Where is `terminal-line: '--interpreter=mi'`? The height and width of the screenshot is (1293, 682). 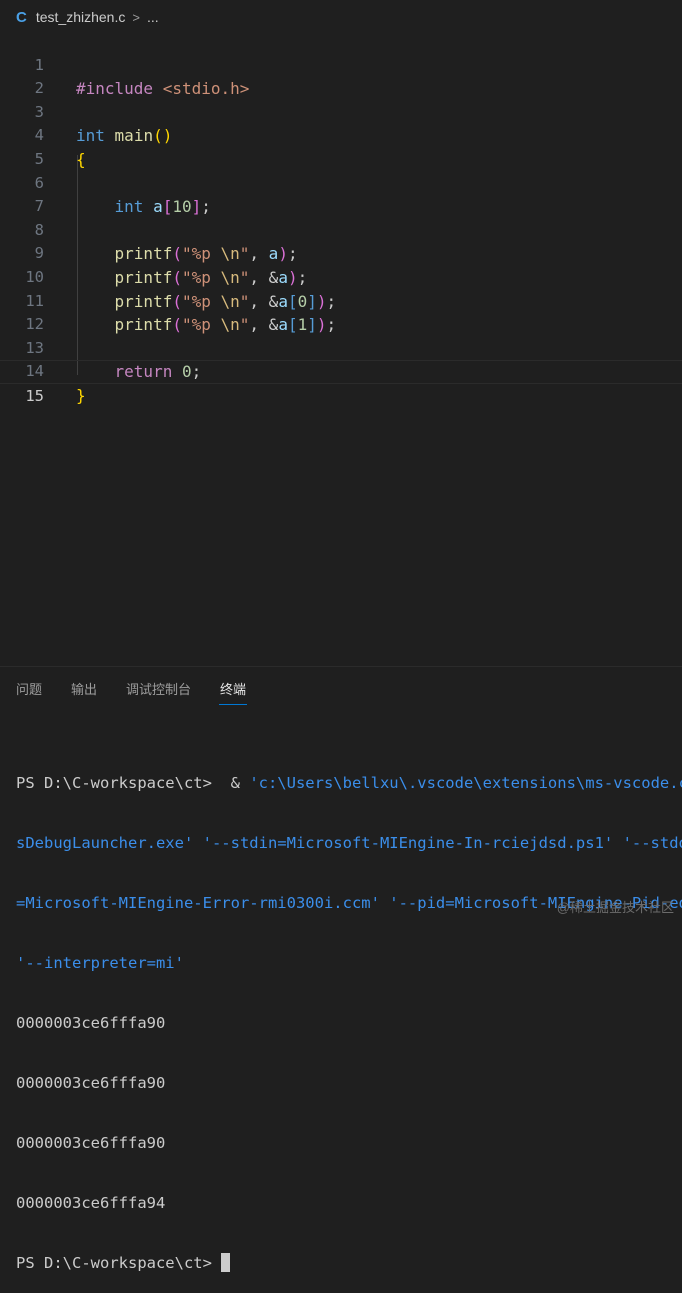
terminal-line: '--interpreter=mi' is located at coordinates (100, 963).